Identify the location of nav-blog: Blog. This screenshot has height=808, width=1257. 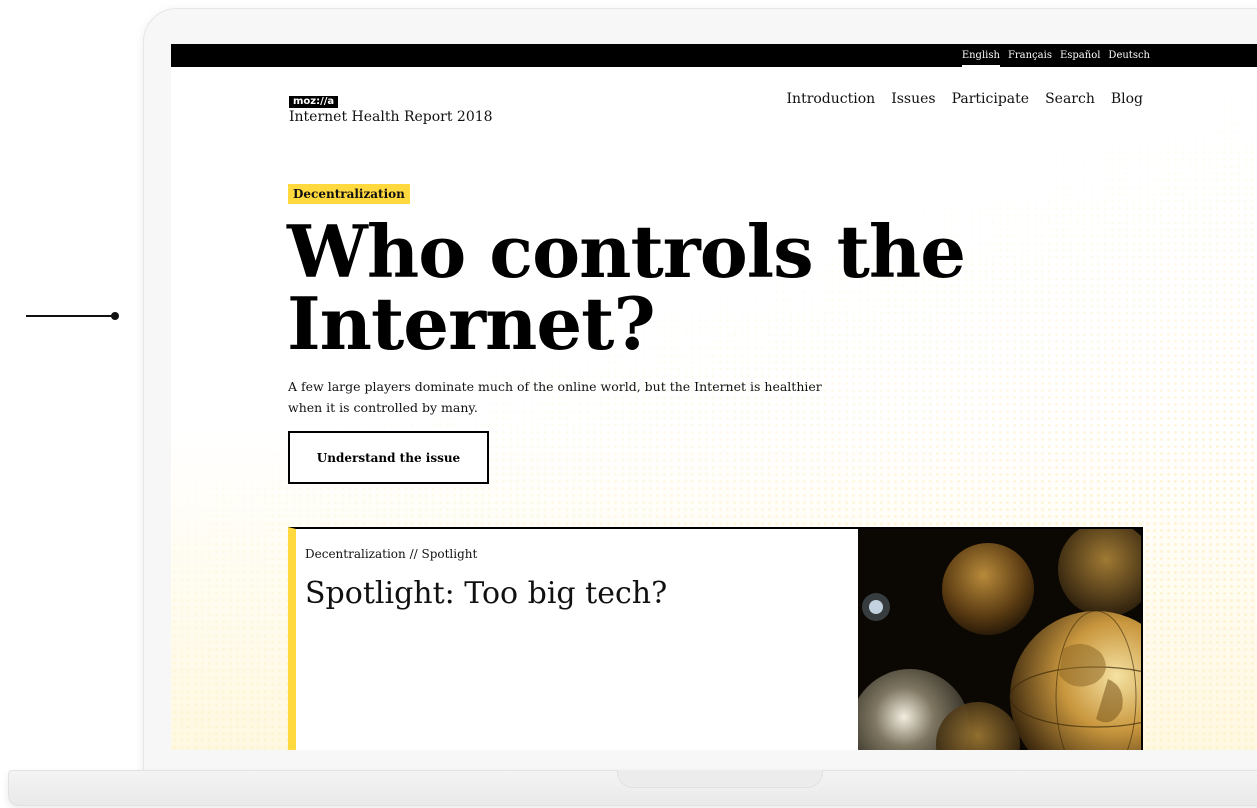
(1127, 99).